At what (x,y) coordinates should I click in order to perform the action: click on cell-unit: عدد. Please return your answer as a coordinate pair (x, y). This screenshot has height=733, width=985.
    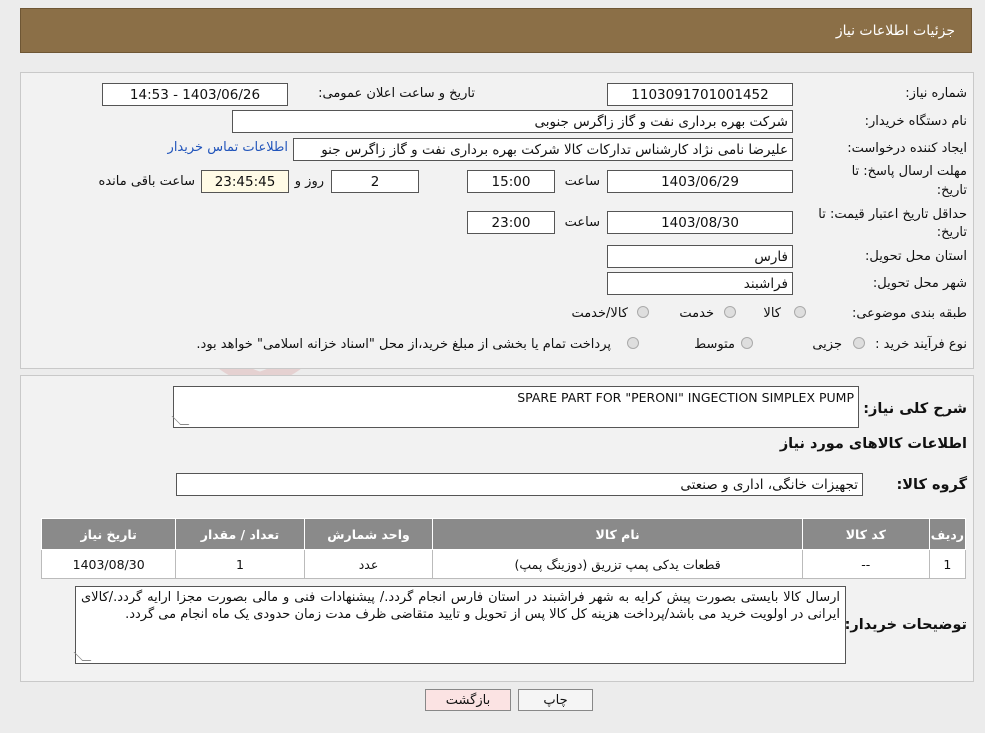
    Looking at the image, I should click on (368, 564).